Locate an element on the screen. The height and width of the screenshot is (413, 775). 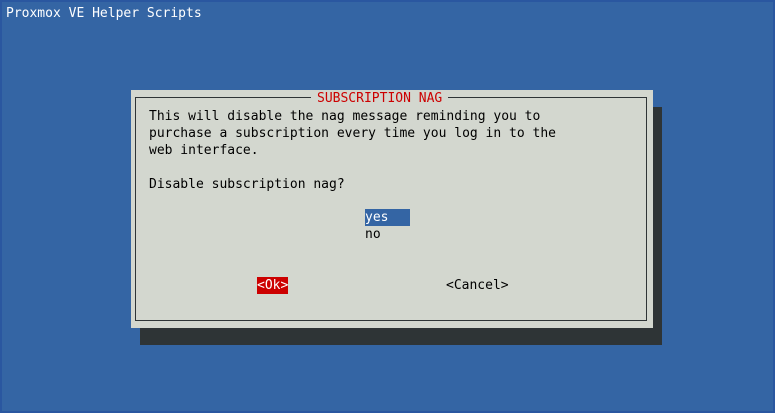
cancel-button: <Cancel> is located at coordinates (477, 285).